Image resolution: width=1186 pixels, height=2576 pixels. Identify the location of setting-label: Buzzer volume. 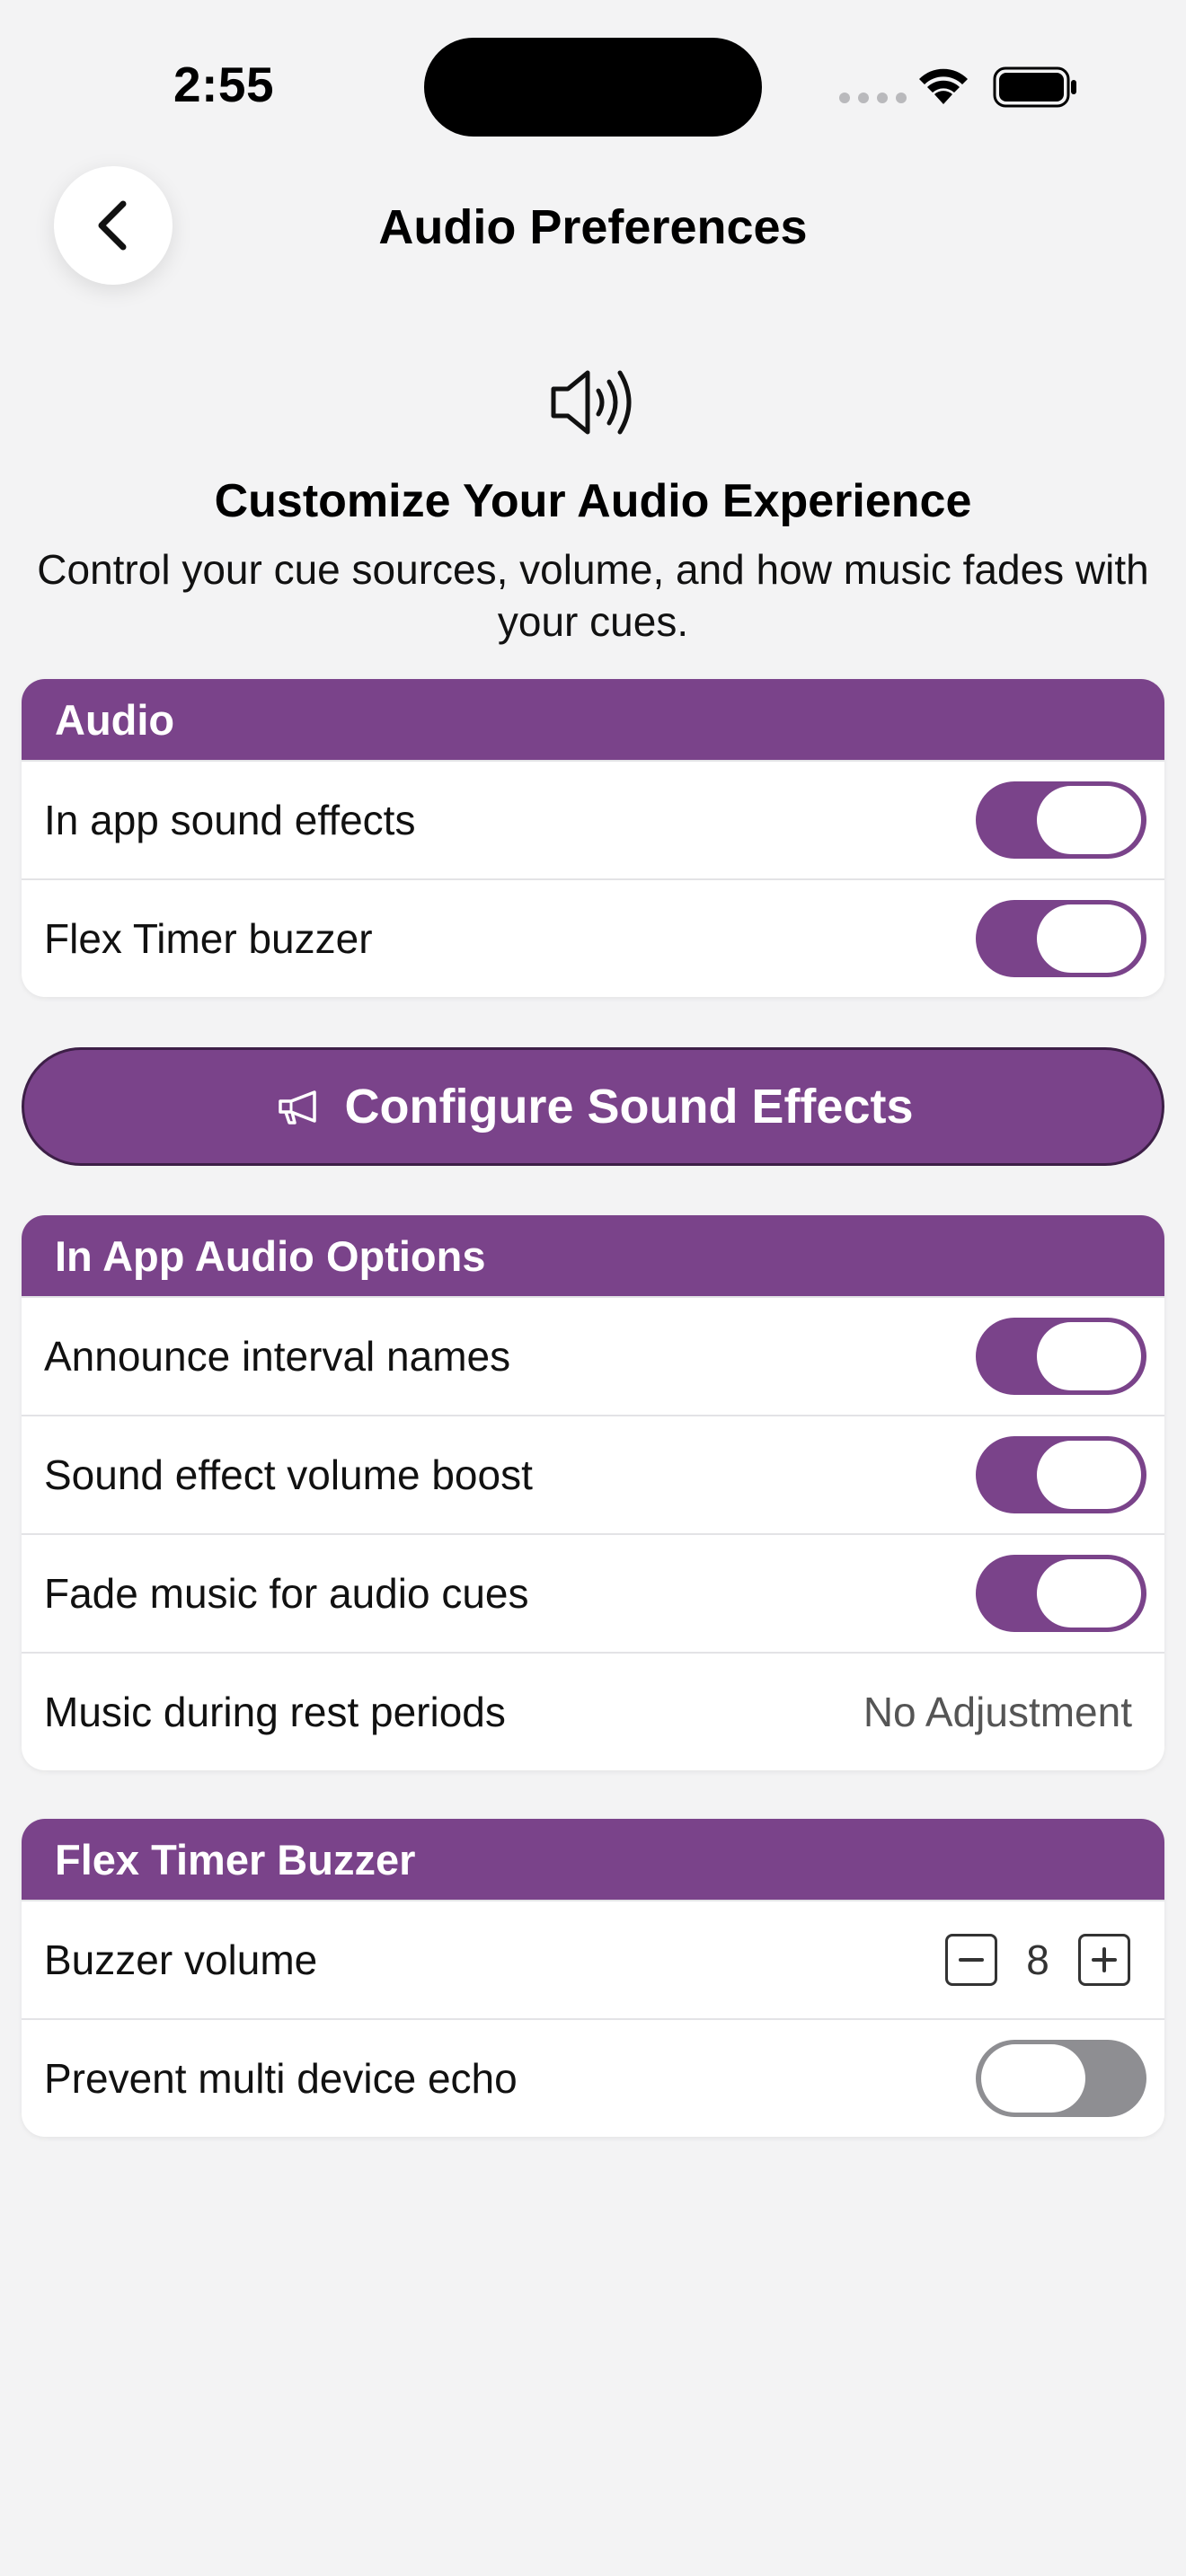
(181, 1959).